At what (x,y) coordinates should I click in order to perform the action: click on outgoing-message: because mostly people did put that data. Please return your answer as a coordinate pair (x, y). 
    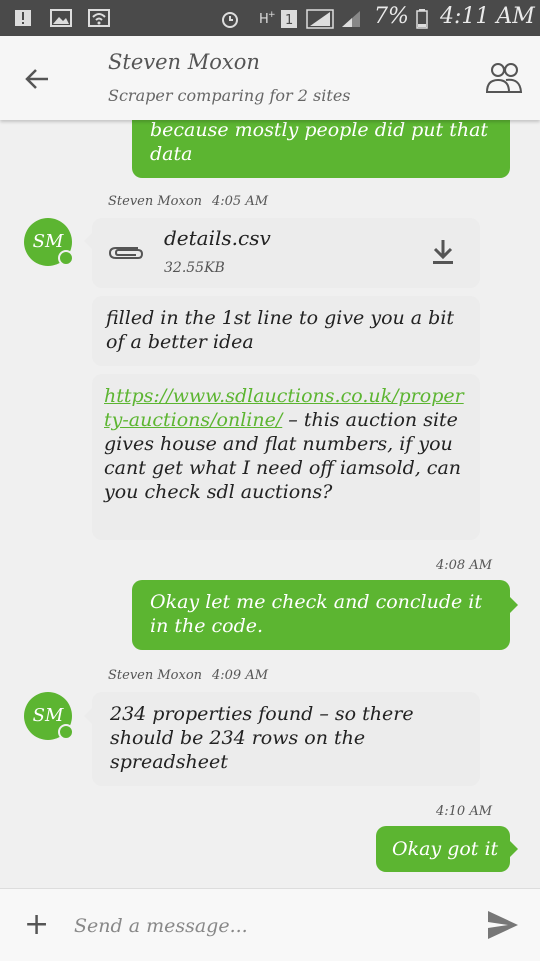
    Looking at the image, I should click on (321, 149).